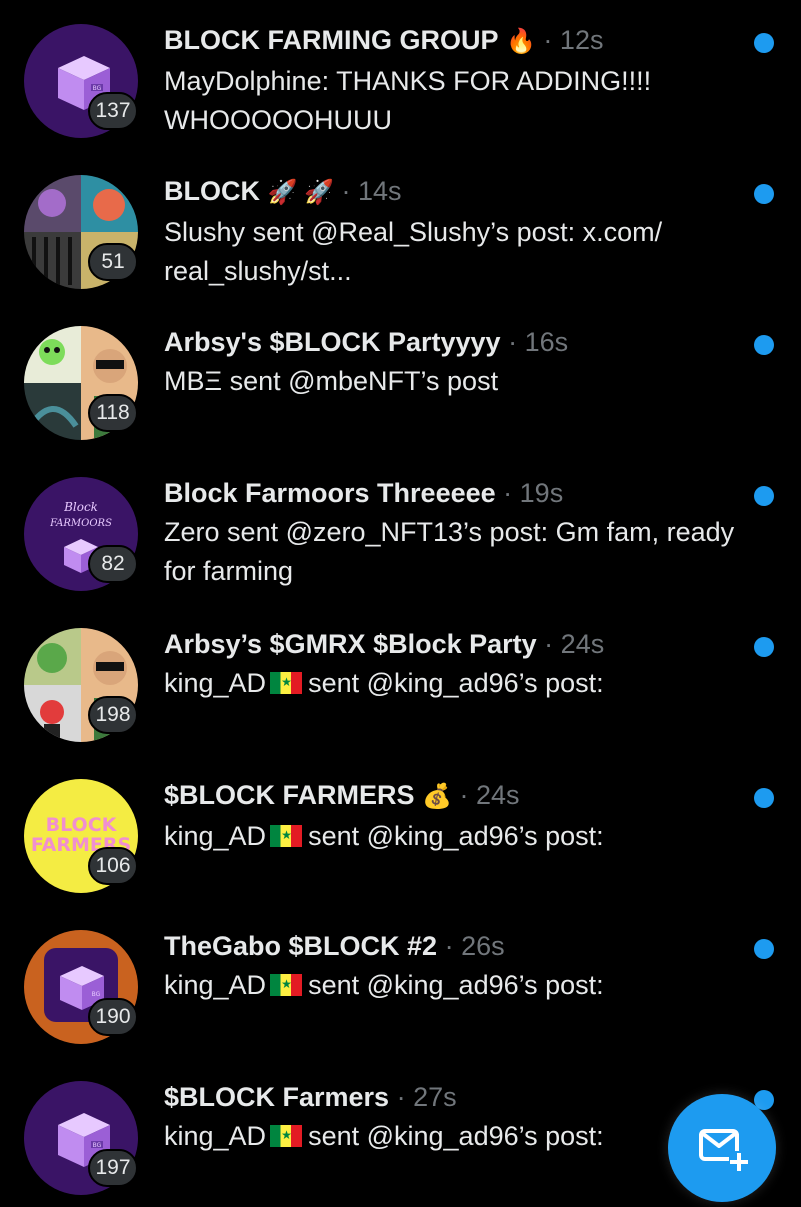 The height and width of the screenshot is (1207, 801). I want to click on fire-emoji: 🔥, so click(521, 41).